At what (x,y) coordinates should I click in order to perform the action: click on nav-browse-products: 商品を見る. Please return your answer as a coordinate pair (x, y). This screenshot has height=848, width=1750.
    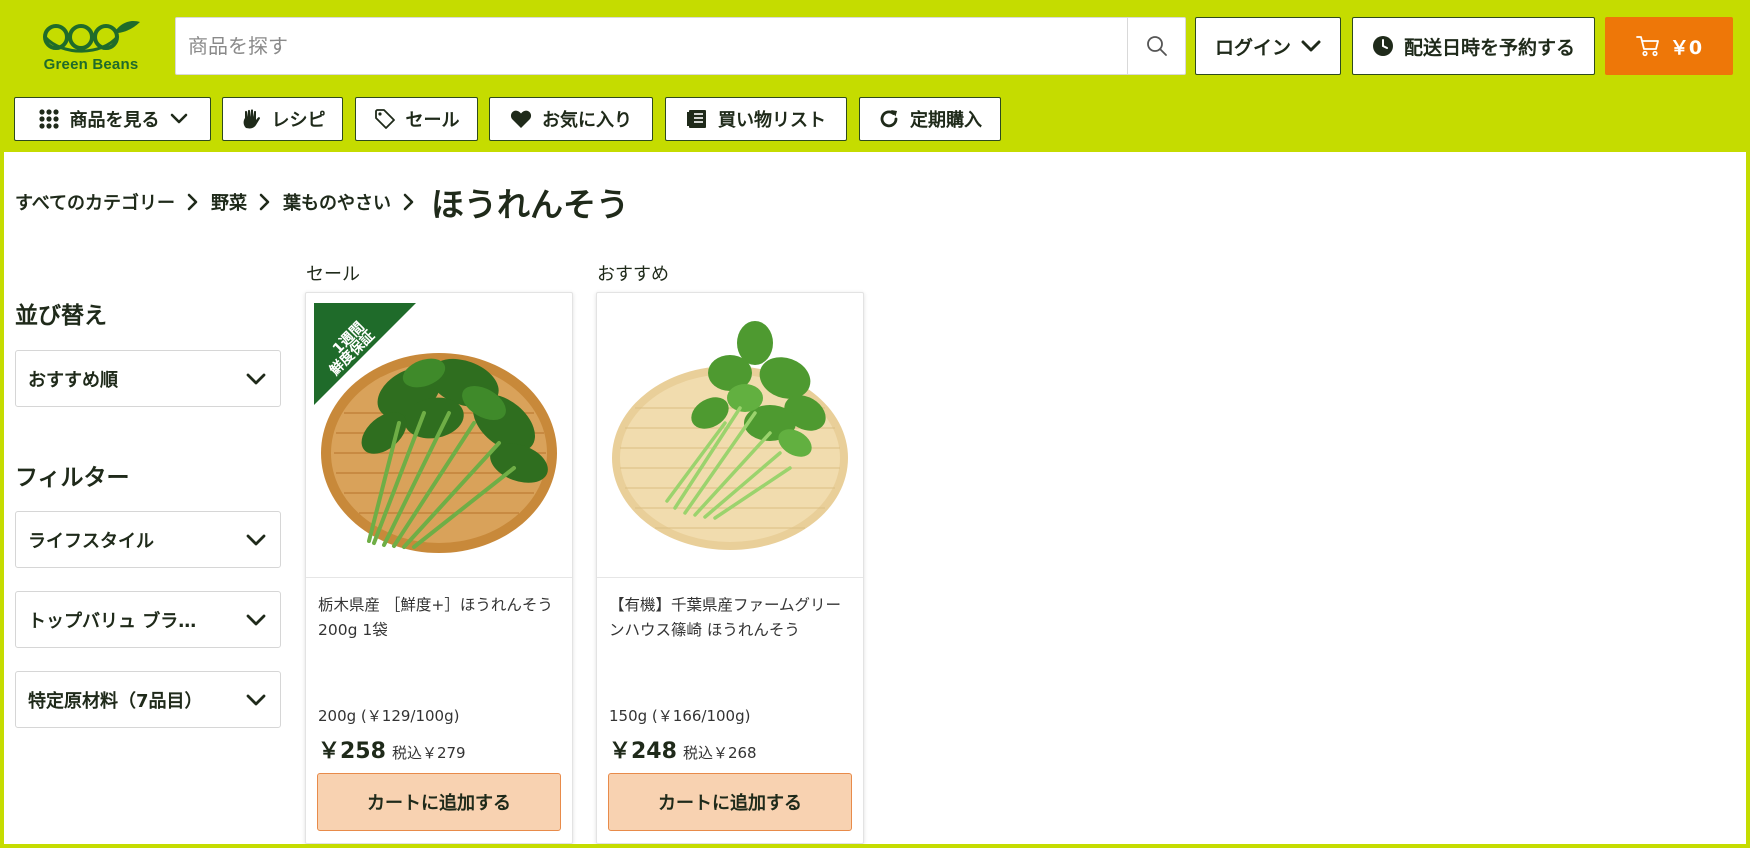
    Looking at the image, I should click on (112, 119).